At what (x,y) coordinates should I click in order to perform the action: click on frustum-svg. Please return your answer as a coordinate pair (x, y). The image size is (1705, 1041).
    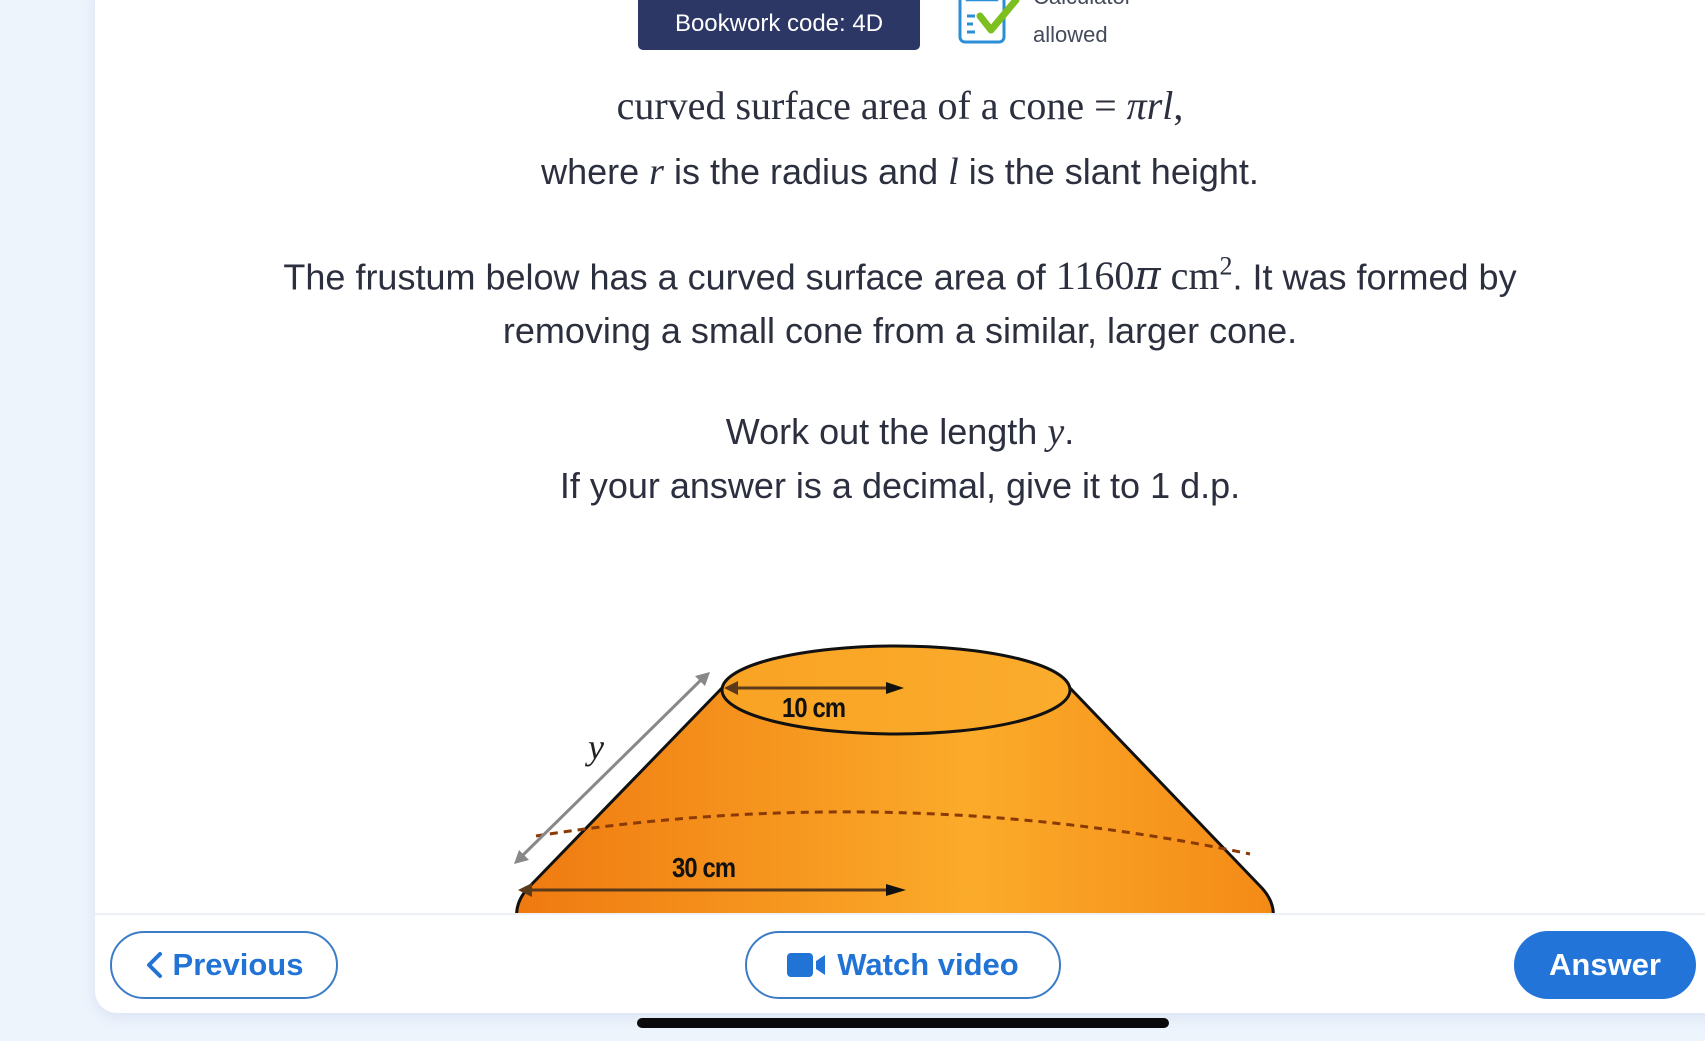
    Looking at the image, I should click on (894, 778).